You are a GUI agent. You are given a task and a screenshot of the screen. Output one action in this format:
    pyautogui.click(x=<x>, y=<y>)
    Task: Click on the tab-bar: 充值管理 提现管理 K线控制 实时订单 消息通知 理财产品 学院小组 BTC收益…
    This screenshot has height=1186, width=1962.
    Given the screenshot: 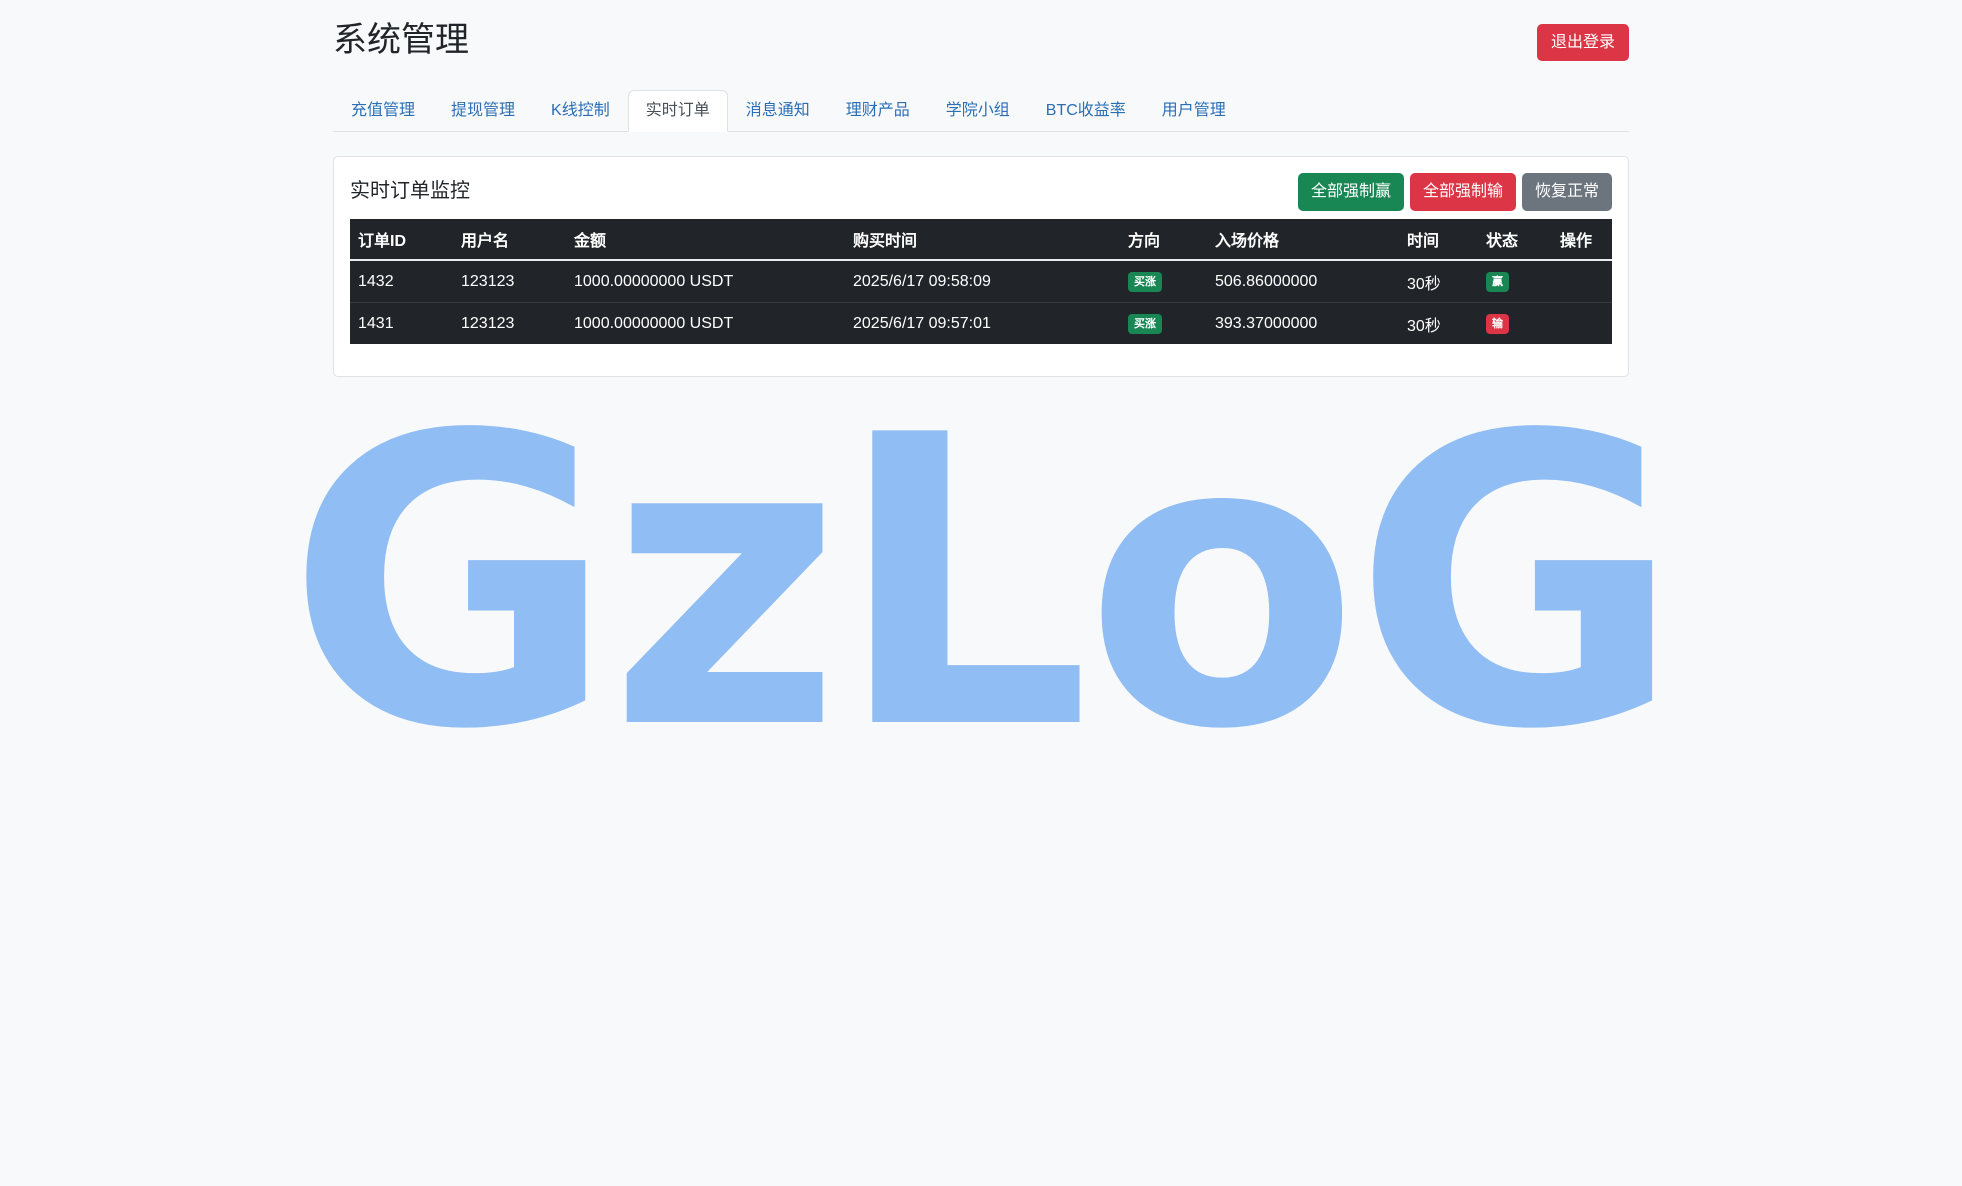 What is the action you would take?
    pyautogui.click(x=981, y=111)
    